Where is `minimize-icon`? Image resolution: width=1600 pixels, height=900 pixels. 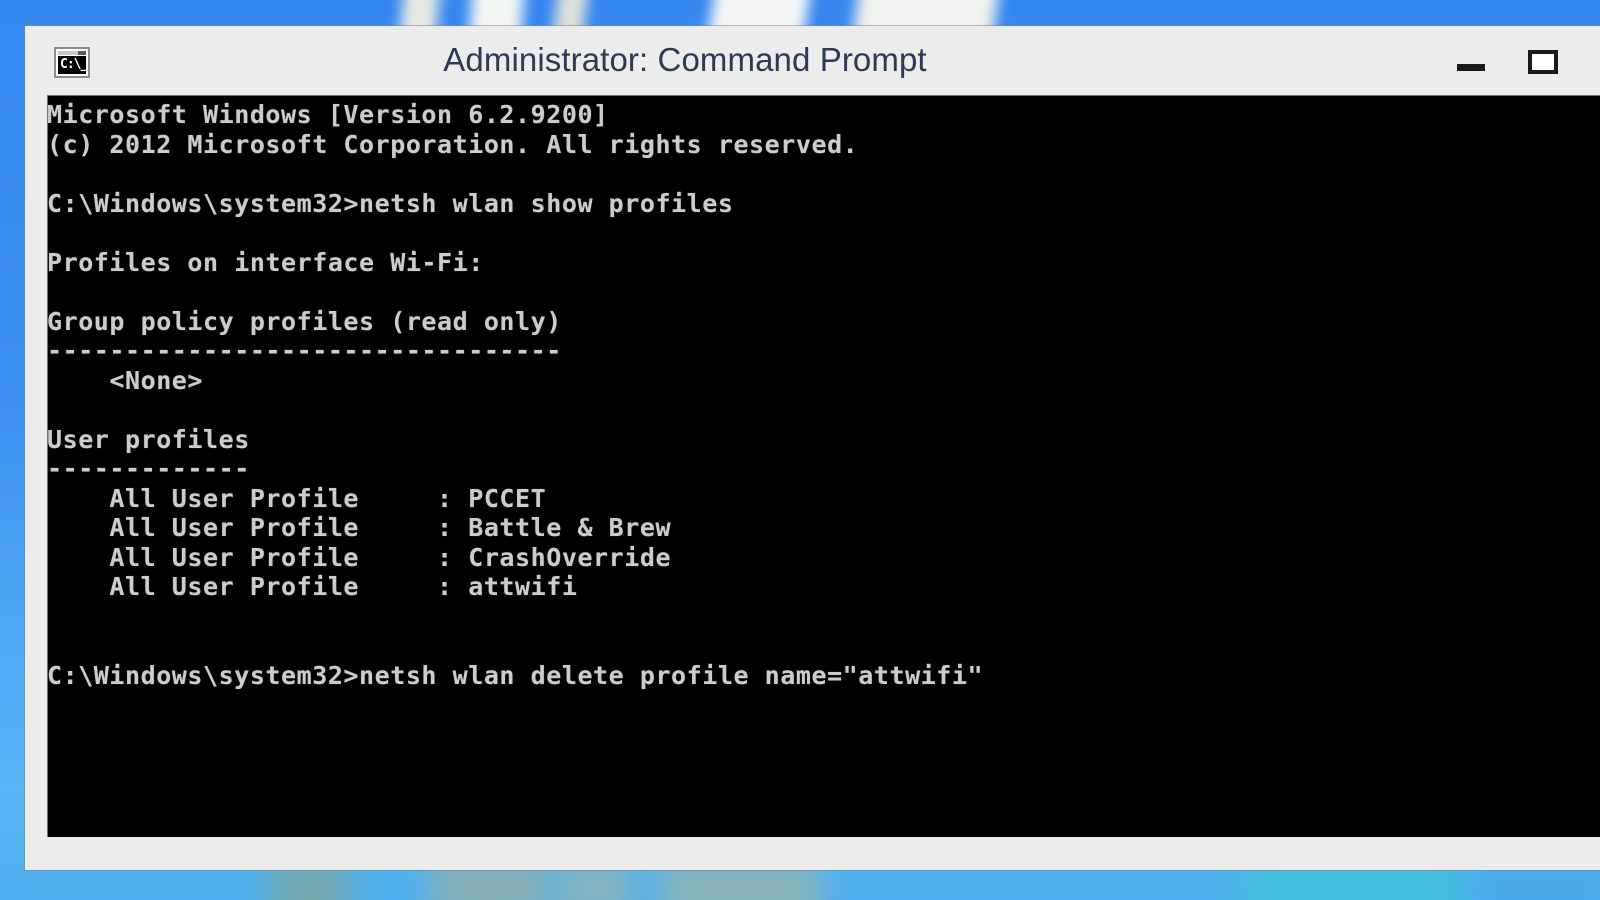 minimize-icon is located at coordinates (1471, 67).